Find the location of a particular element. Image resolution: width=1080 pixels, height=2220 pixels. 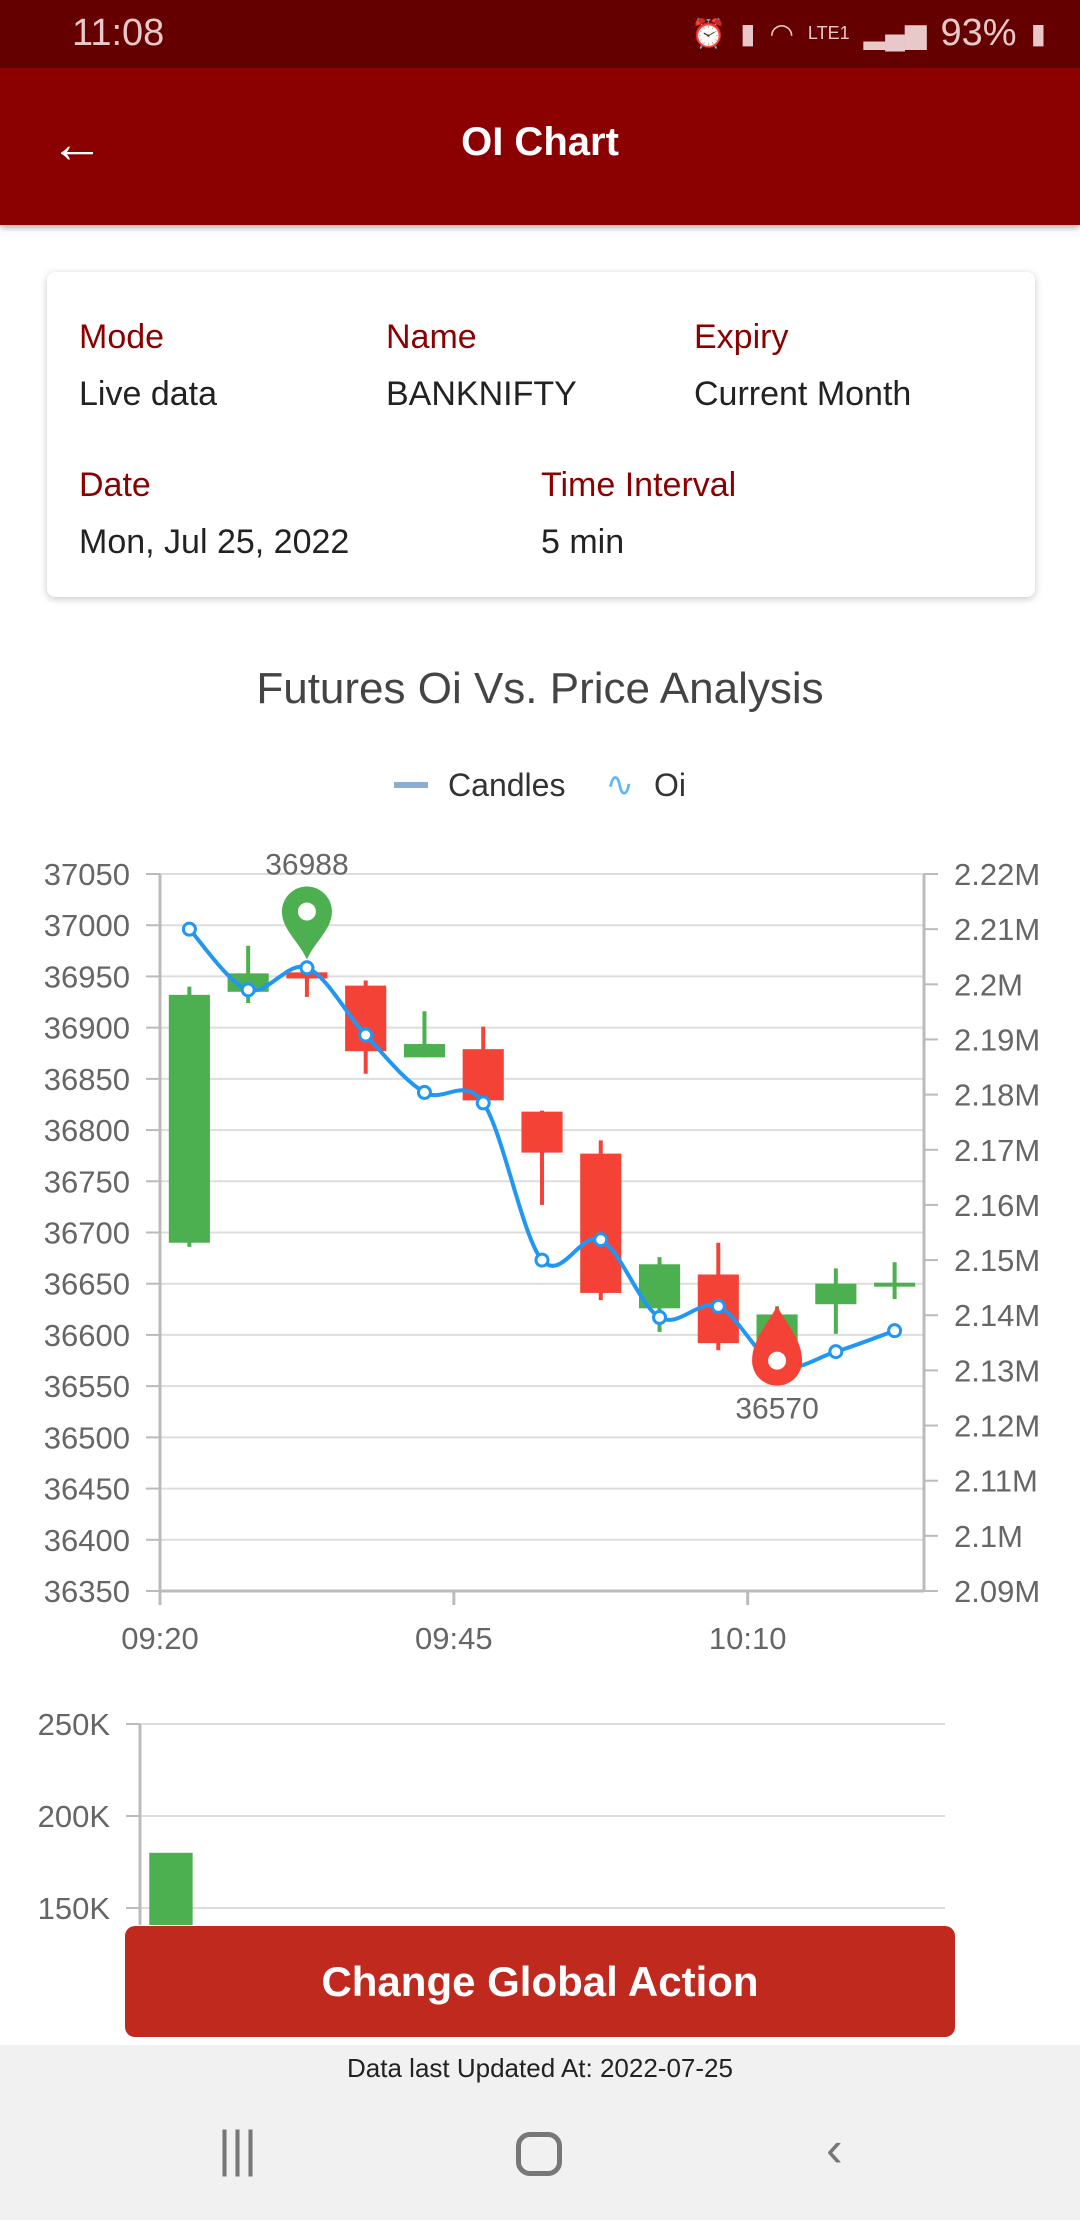

x-tick-label: 10:10 is located at coordinates (748, 1638).